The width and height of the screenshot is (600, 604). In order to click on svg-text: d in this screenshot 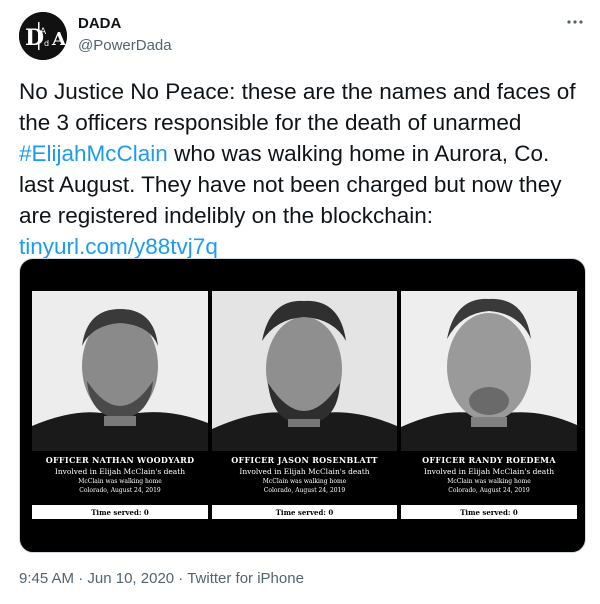, I will do `click(46, 43)`.